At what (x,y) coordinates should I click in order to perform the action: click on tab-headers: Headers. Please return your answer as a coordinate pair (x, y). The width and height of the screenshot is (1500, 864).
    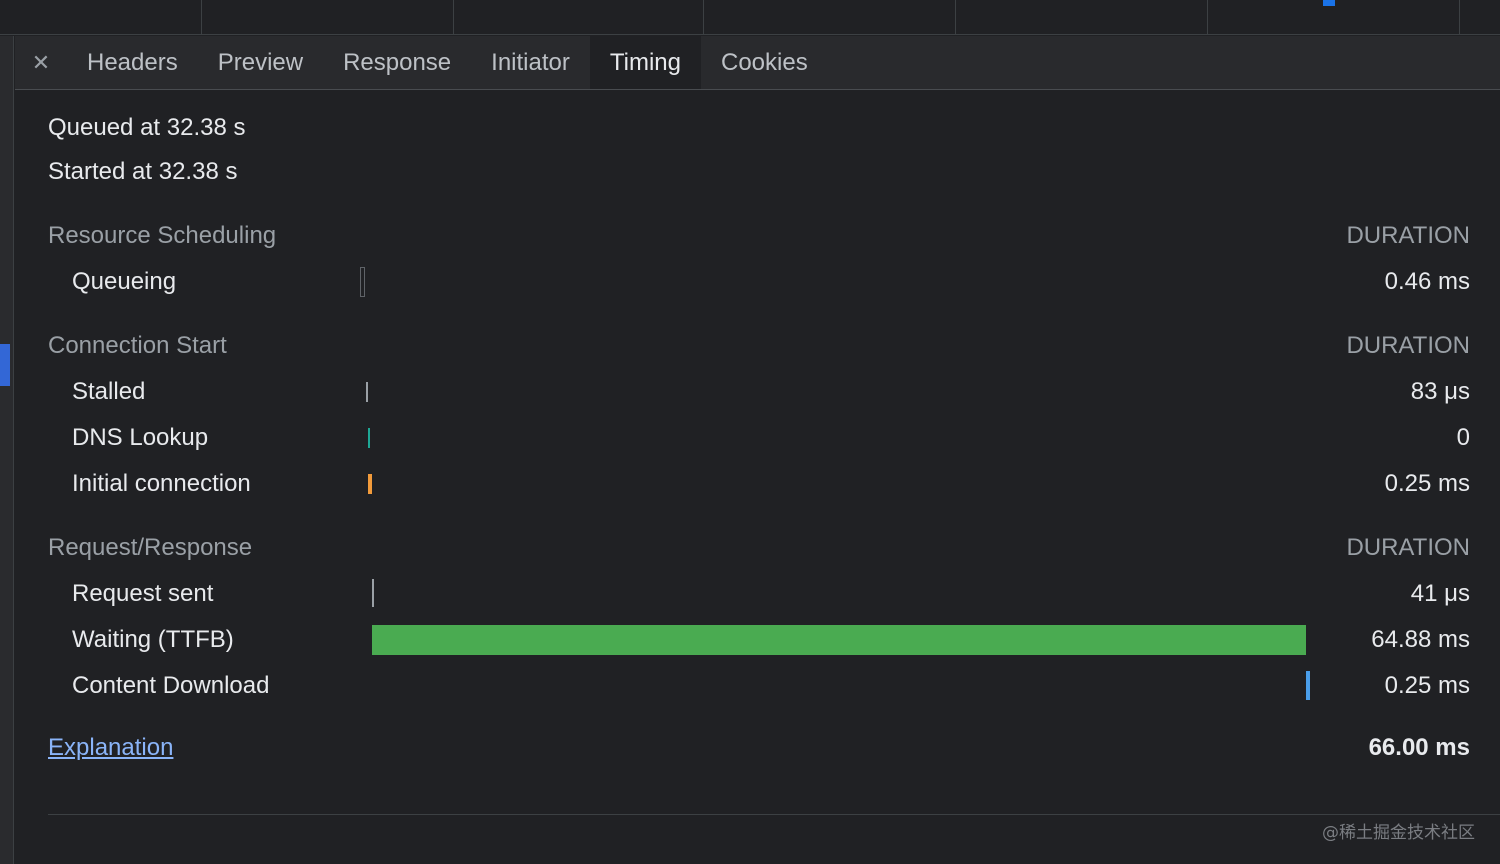
    Looking at the image, I should click on (132, 62).